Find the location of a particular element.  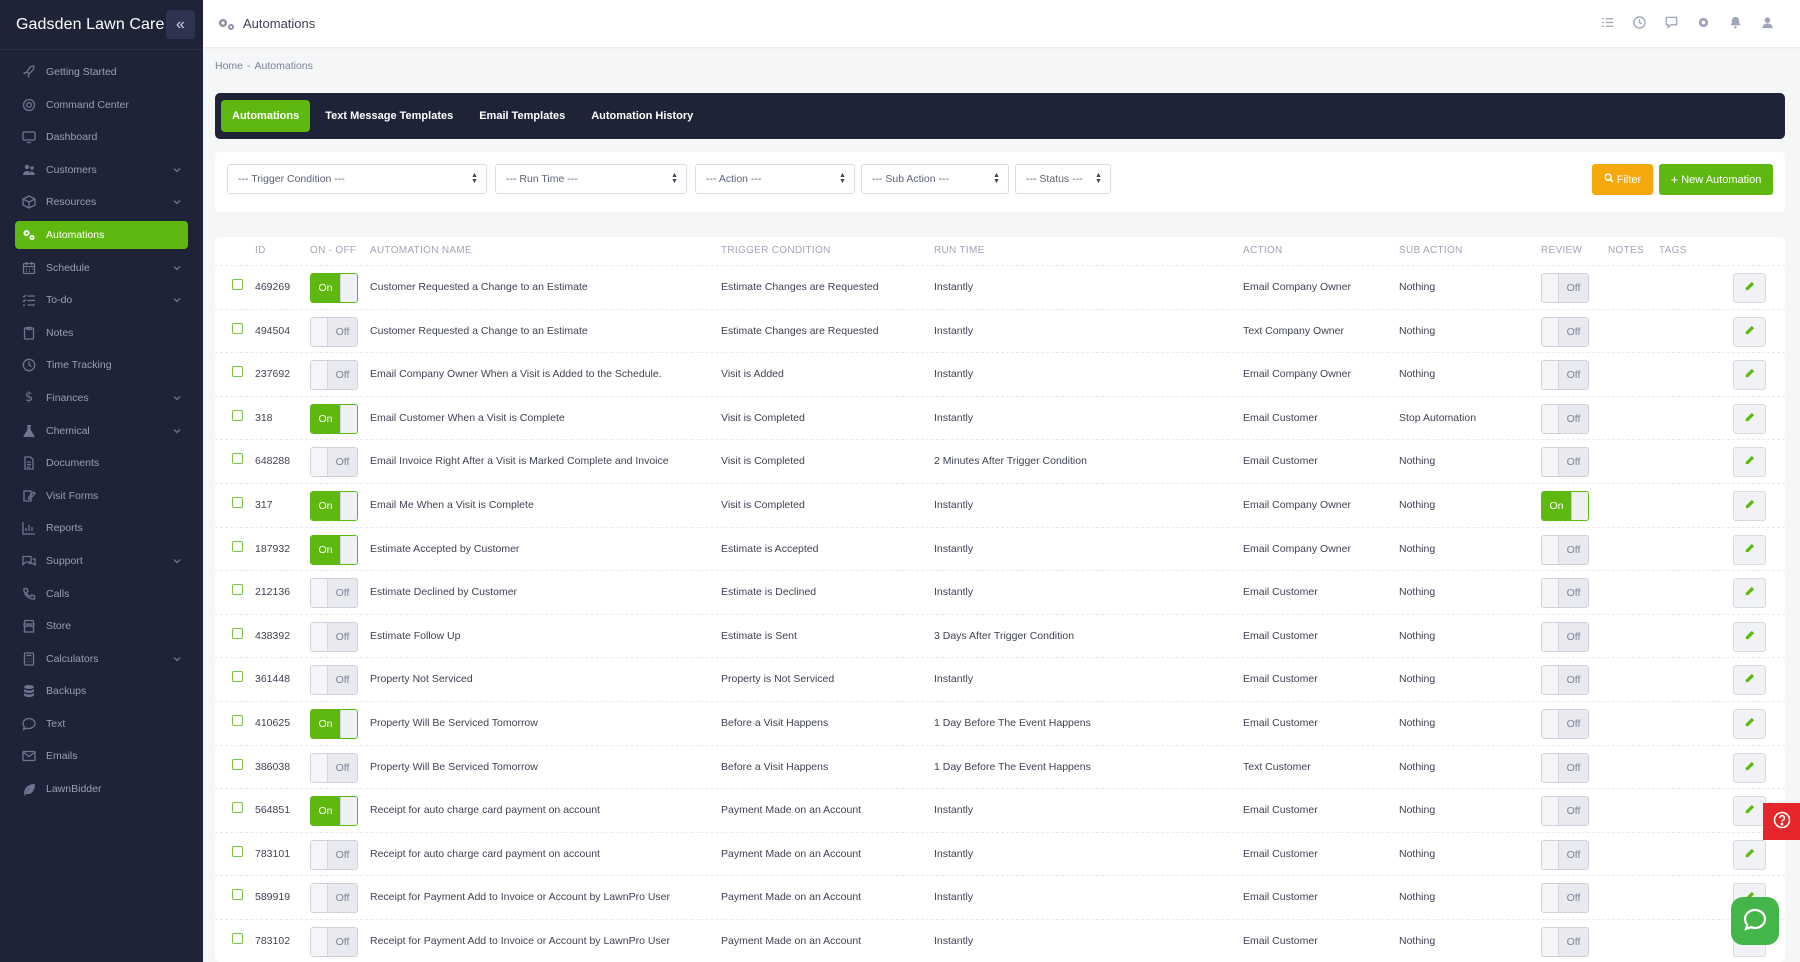

col-notes: NOTES is located at coordinates (1626, 250).